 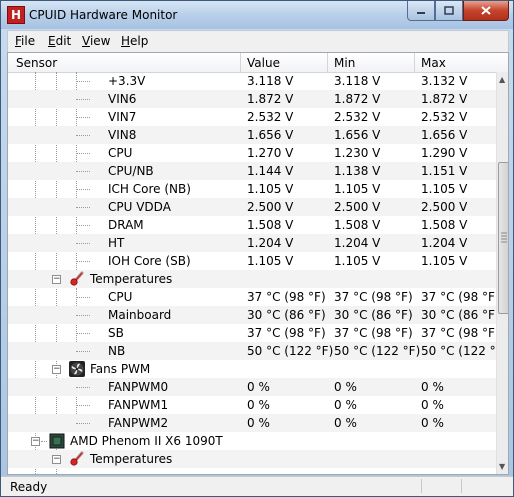 I want to click on scroll-down-arrow-icon: ▼, so click(x=503, y=466).